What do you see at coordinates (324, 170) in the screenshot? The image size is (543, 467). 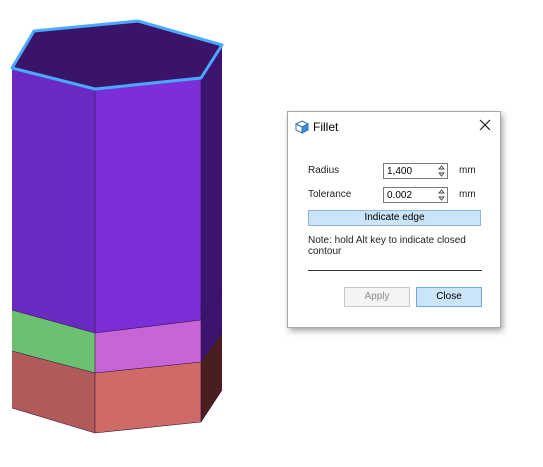 I see `radius-label: Radius` at bounding box center [324, 170].